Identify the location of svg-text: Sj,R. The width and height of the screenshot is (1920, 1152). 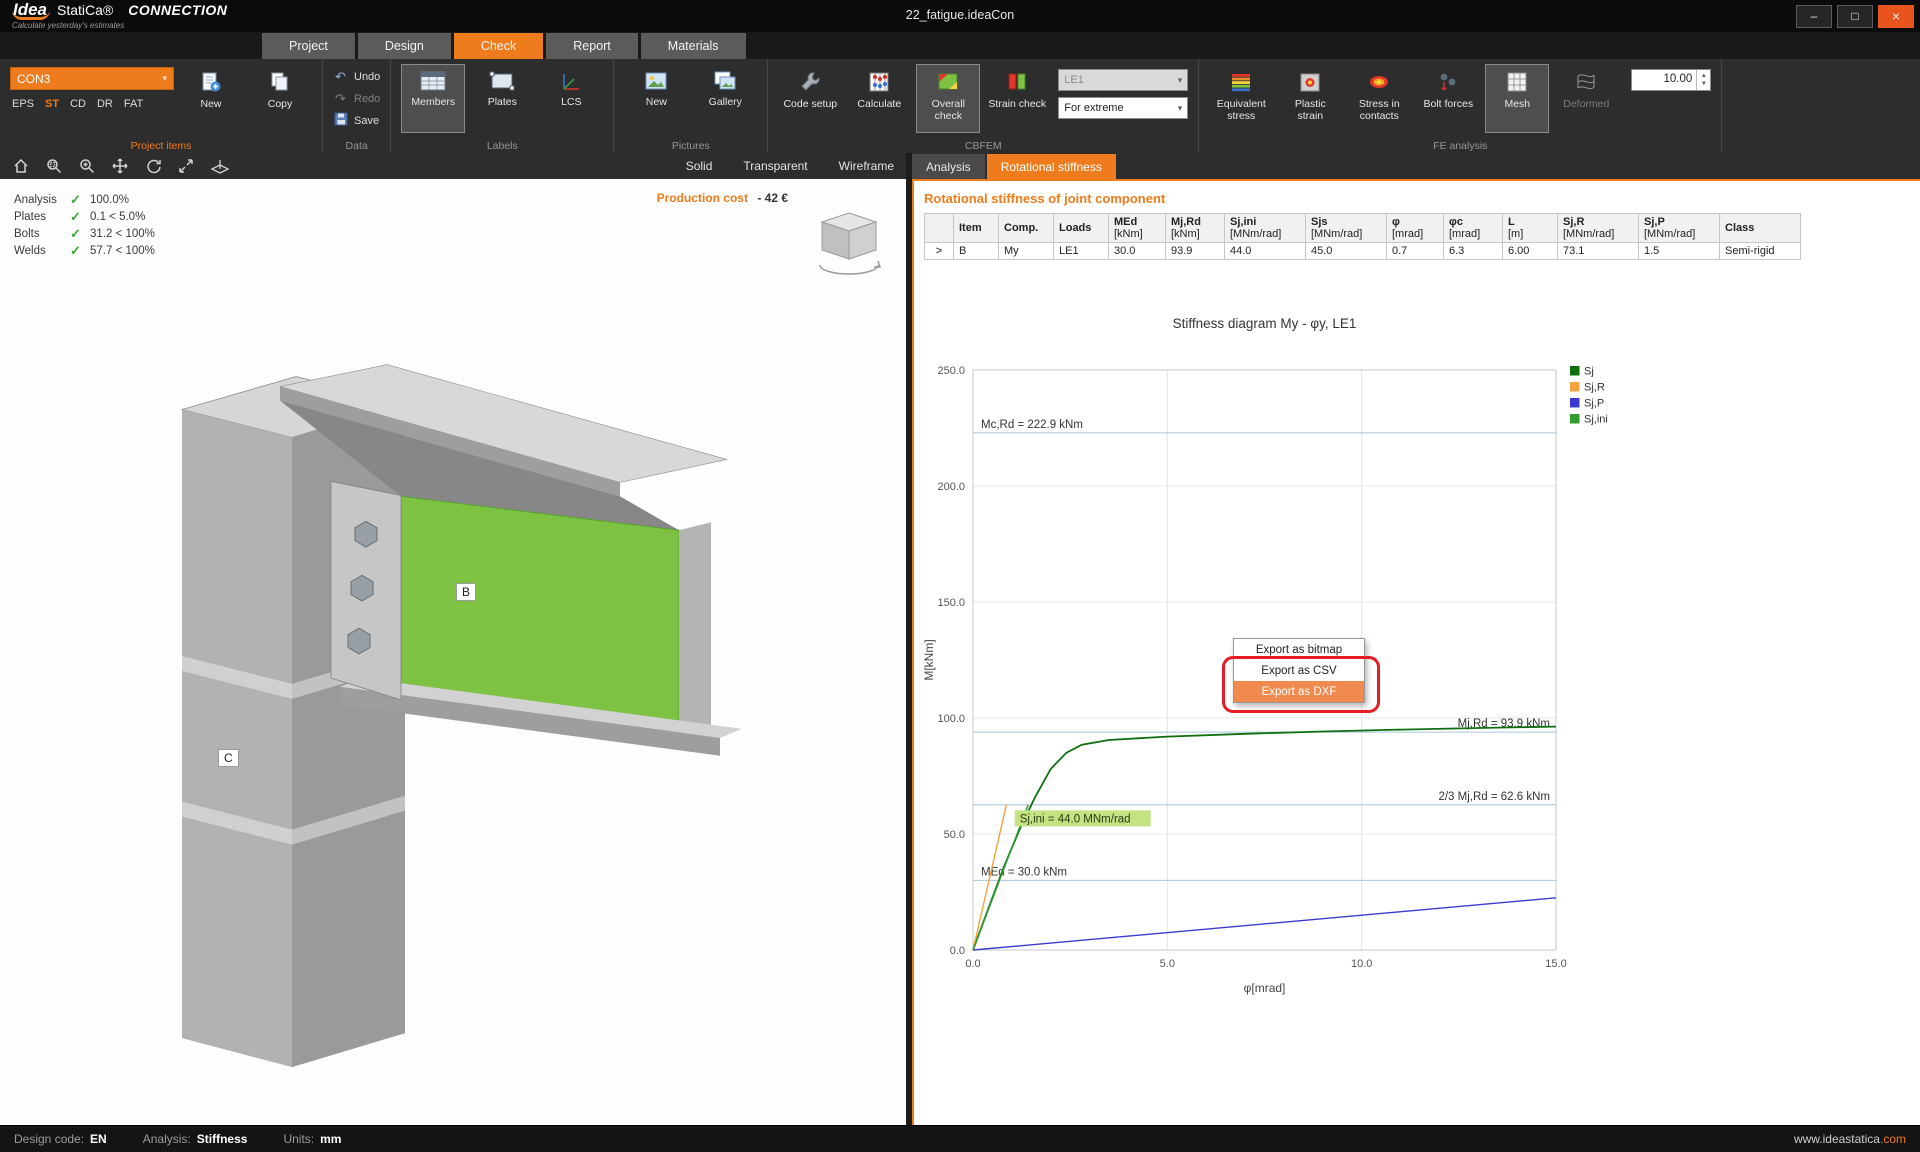
(1594, 388).